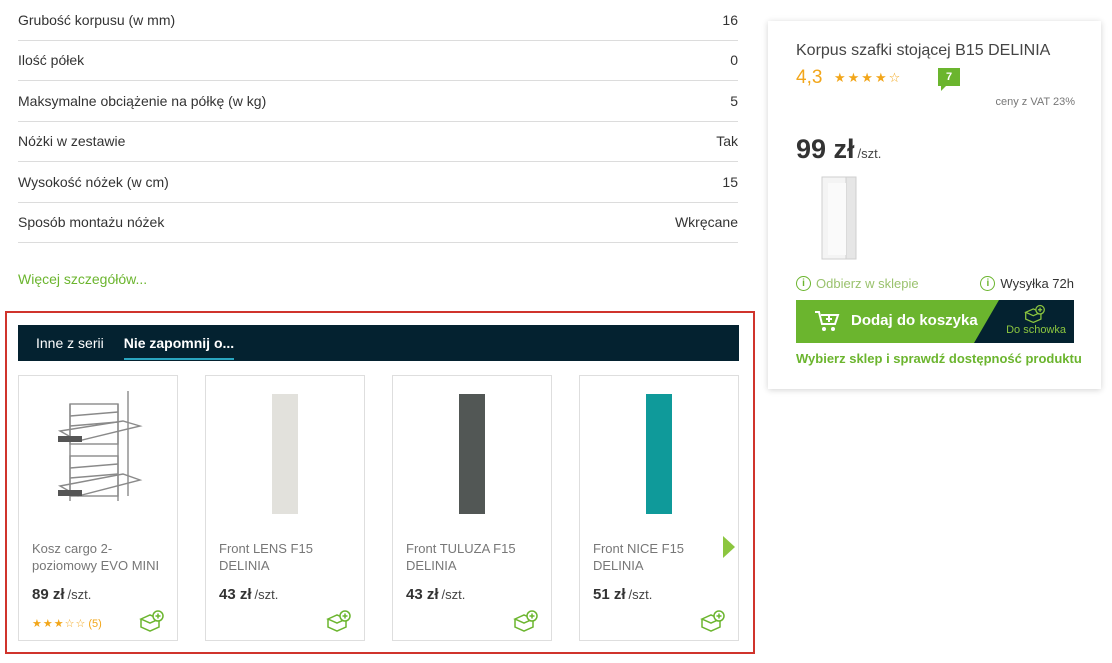  I want to click on product-card: Front NICE F15 DELINIA 51 zł/szt., so click(659, 508).